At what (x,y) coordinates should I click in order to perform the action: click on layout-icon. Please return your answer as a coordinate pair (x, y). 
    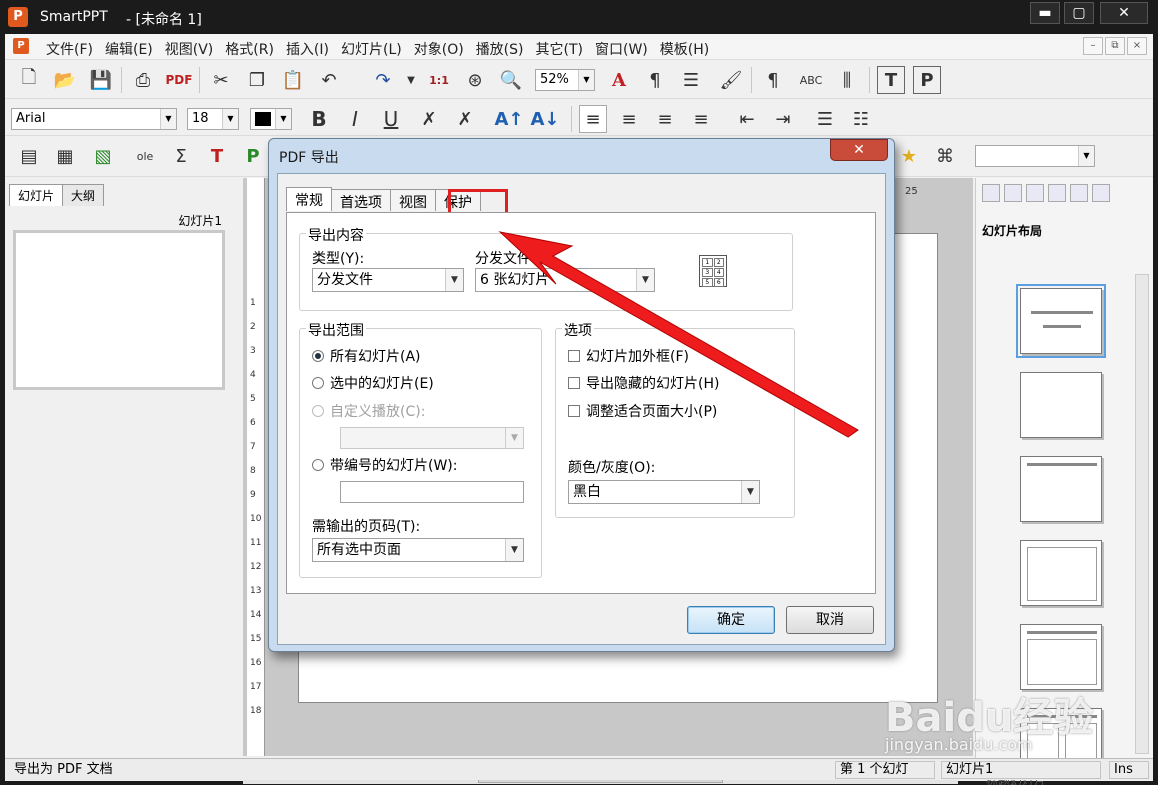
    Looking at the image, I should click on (991, 193).